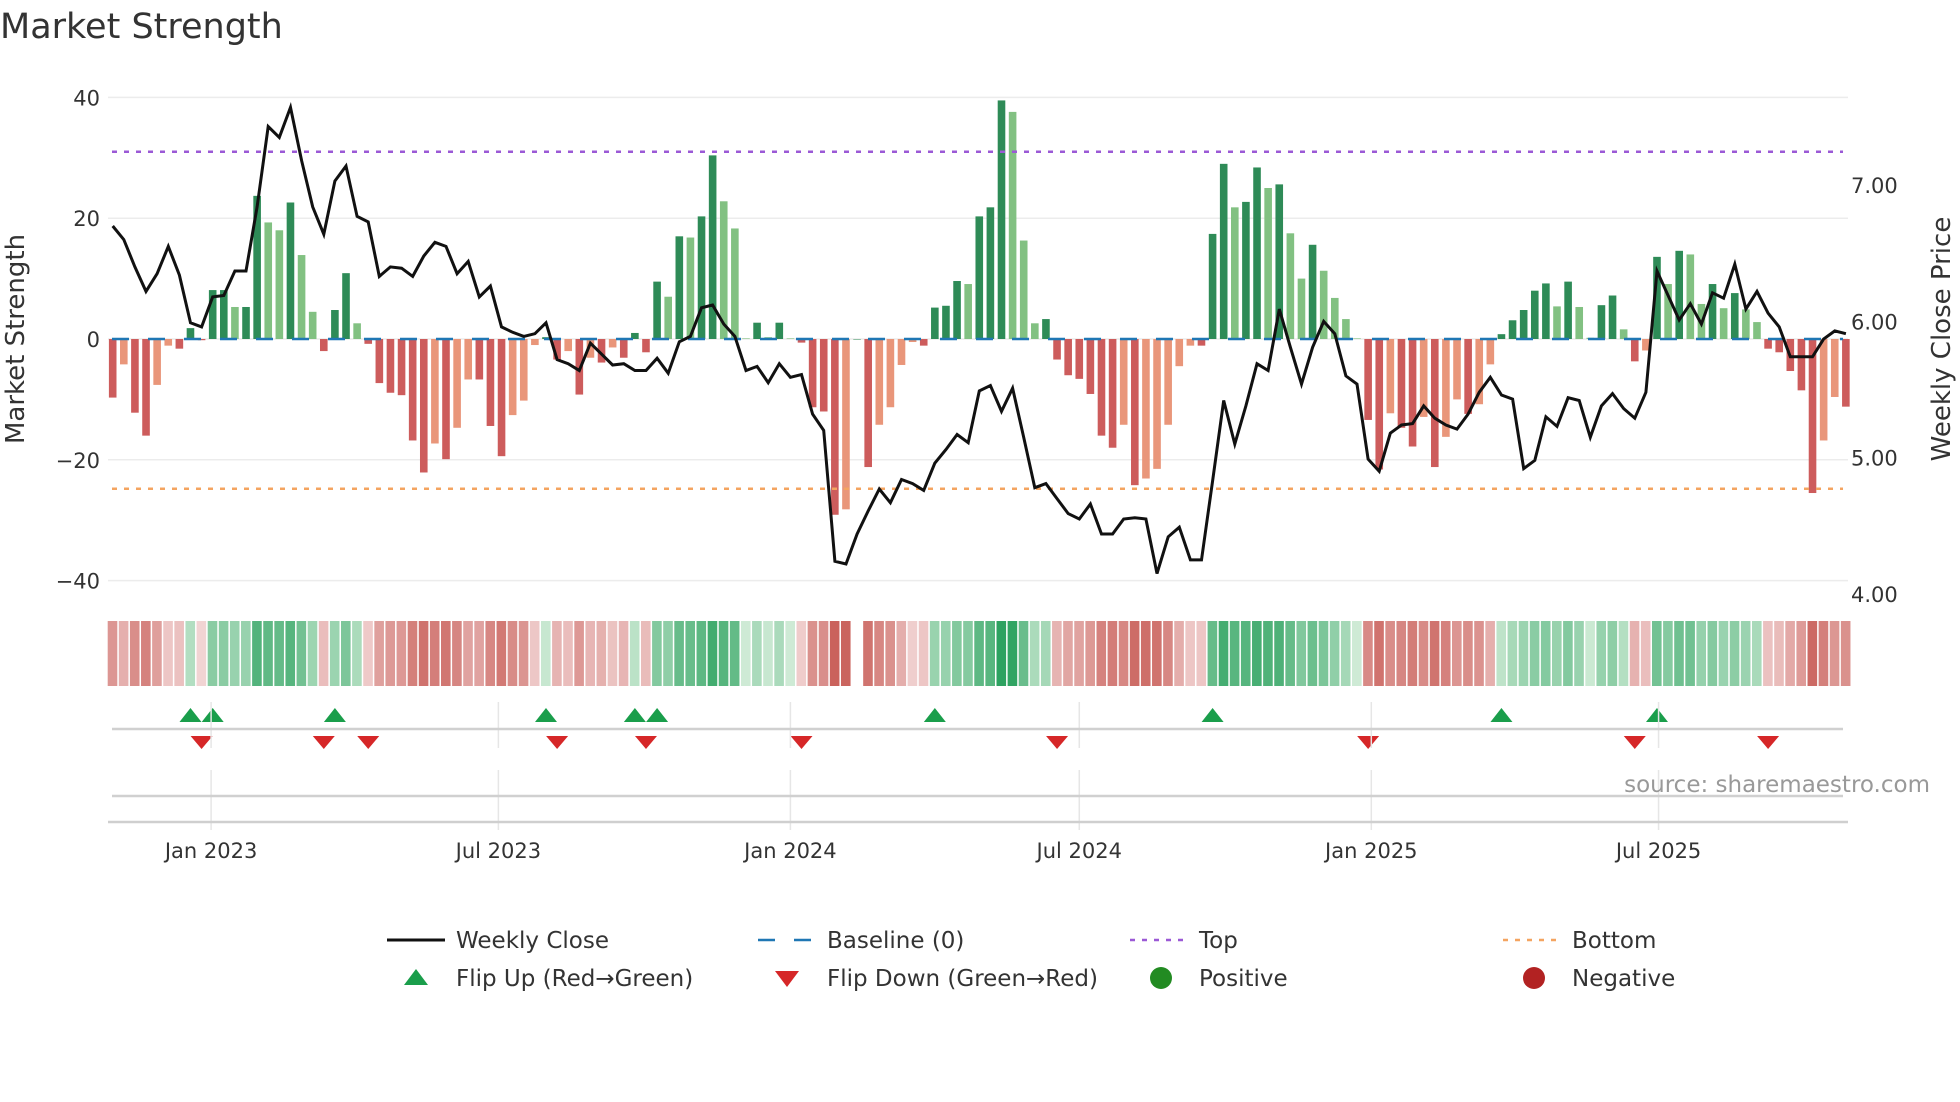 The height and width of the screenshot is (1102, 1960). I want to click on legend-label: Baseline (0), so click(895, 941).